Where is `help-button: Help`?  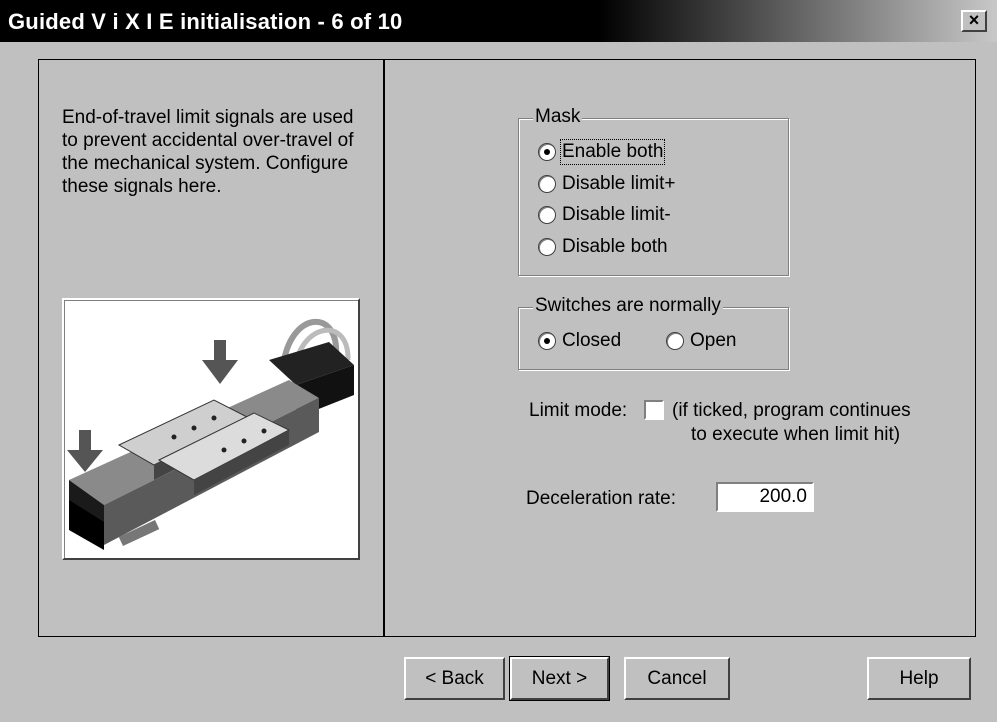
help-button: Help is located at coordinates (919, 678).